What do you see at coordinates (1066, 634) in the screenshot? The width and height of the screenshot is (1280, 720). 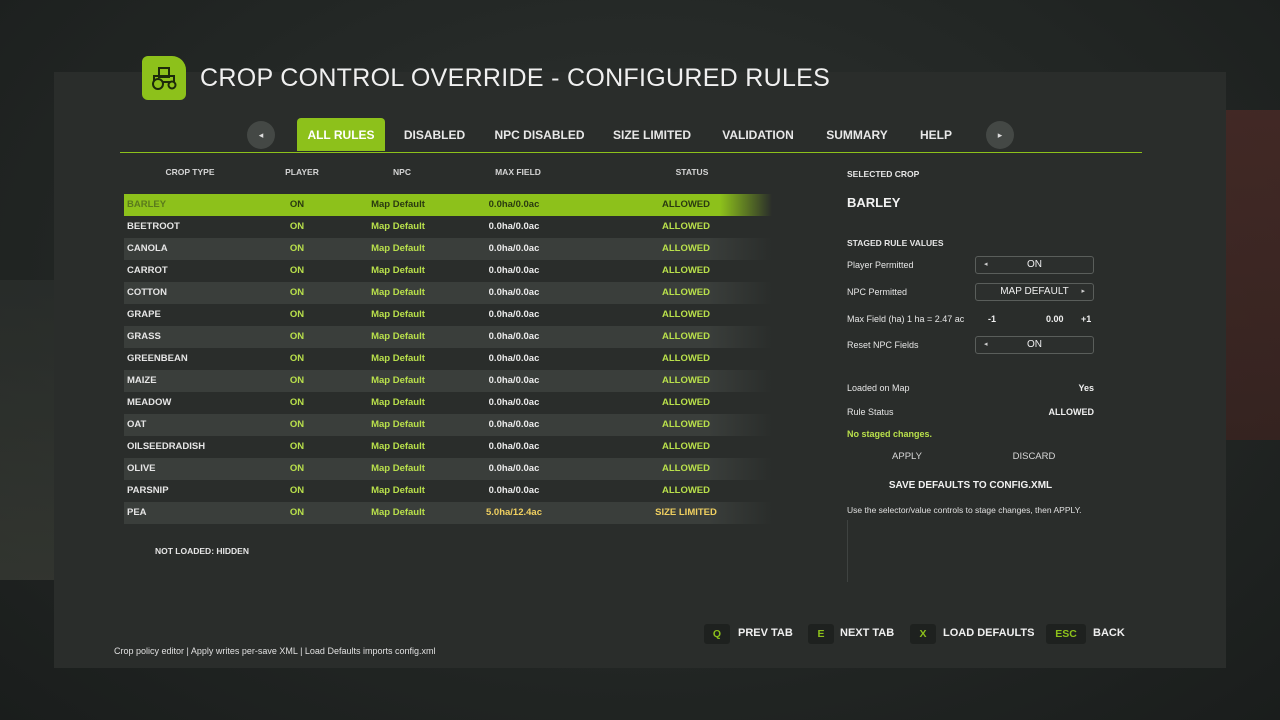 I see `key-esc-badge: ESC` at bounding box center [1066, 634].